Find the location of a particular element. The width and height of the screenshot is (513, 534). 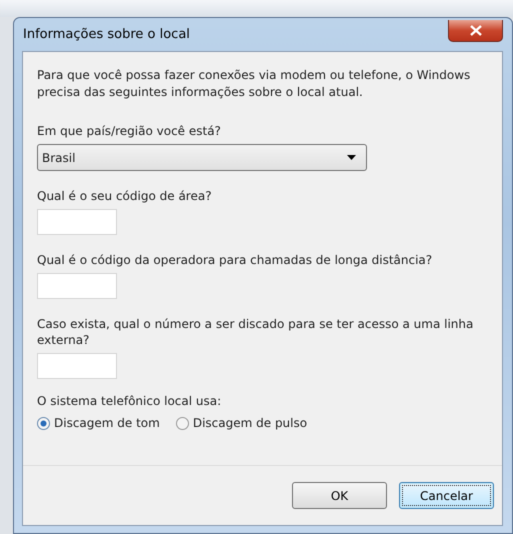

country-dropdown: Brasil is located at coordinates (202, 157).